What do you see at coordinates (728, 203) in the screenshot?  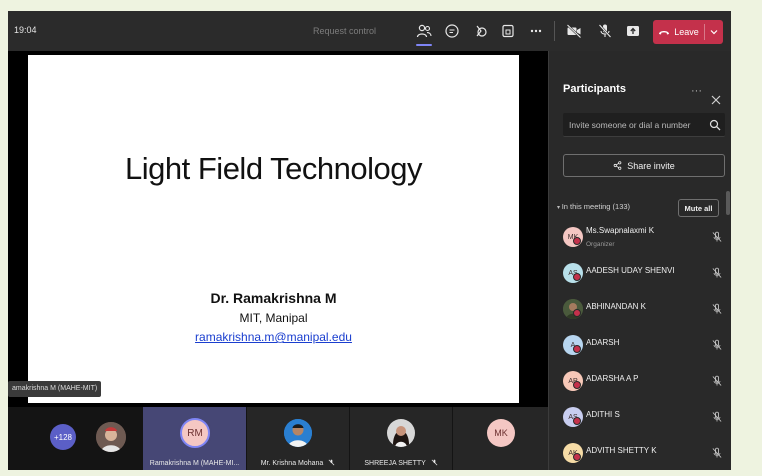 I see `participants-scrollbar` at bounding box center [728, 203].